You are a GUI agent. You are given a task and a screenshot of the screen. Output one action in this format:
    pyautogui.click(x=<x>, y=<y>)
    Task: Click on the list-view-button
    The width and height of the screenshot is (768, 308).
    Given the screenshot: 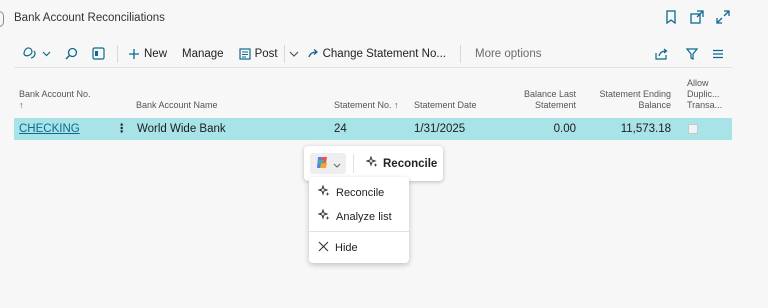 What is the action you would take?
    pyautogui.click(x=718, y=54)
    